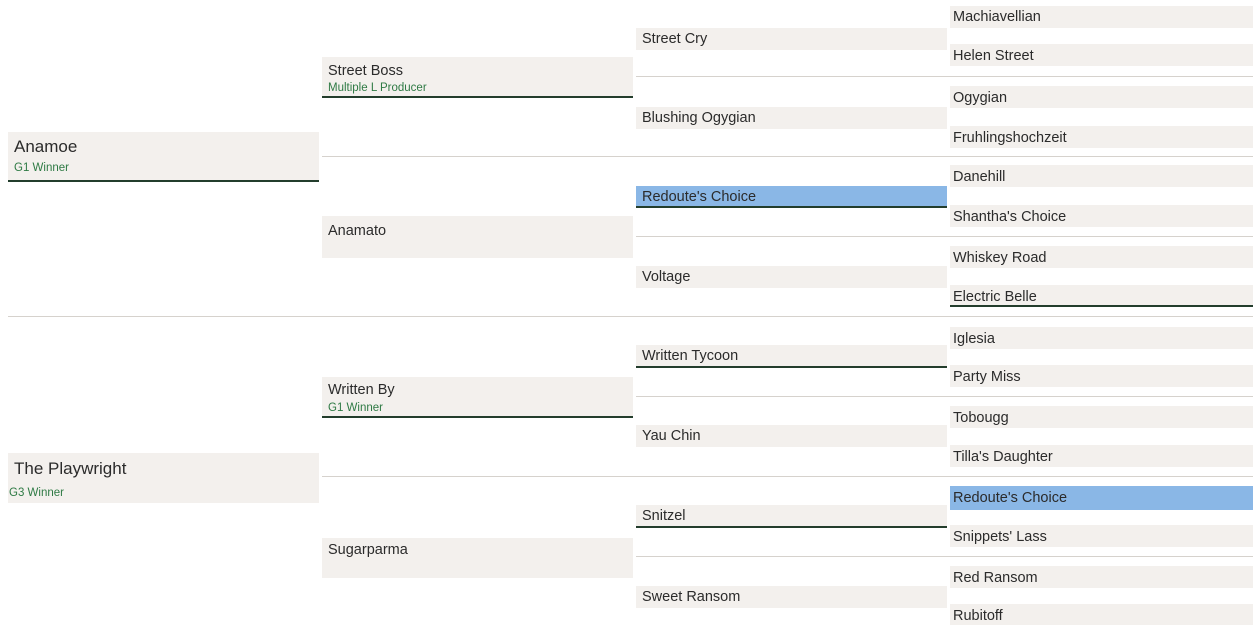 This screenshot has height=625, width=1253. I want to click on great-grandparent-name: Voltage, so click(666, 277).